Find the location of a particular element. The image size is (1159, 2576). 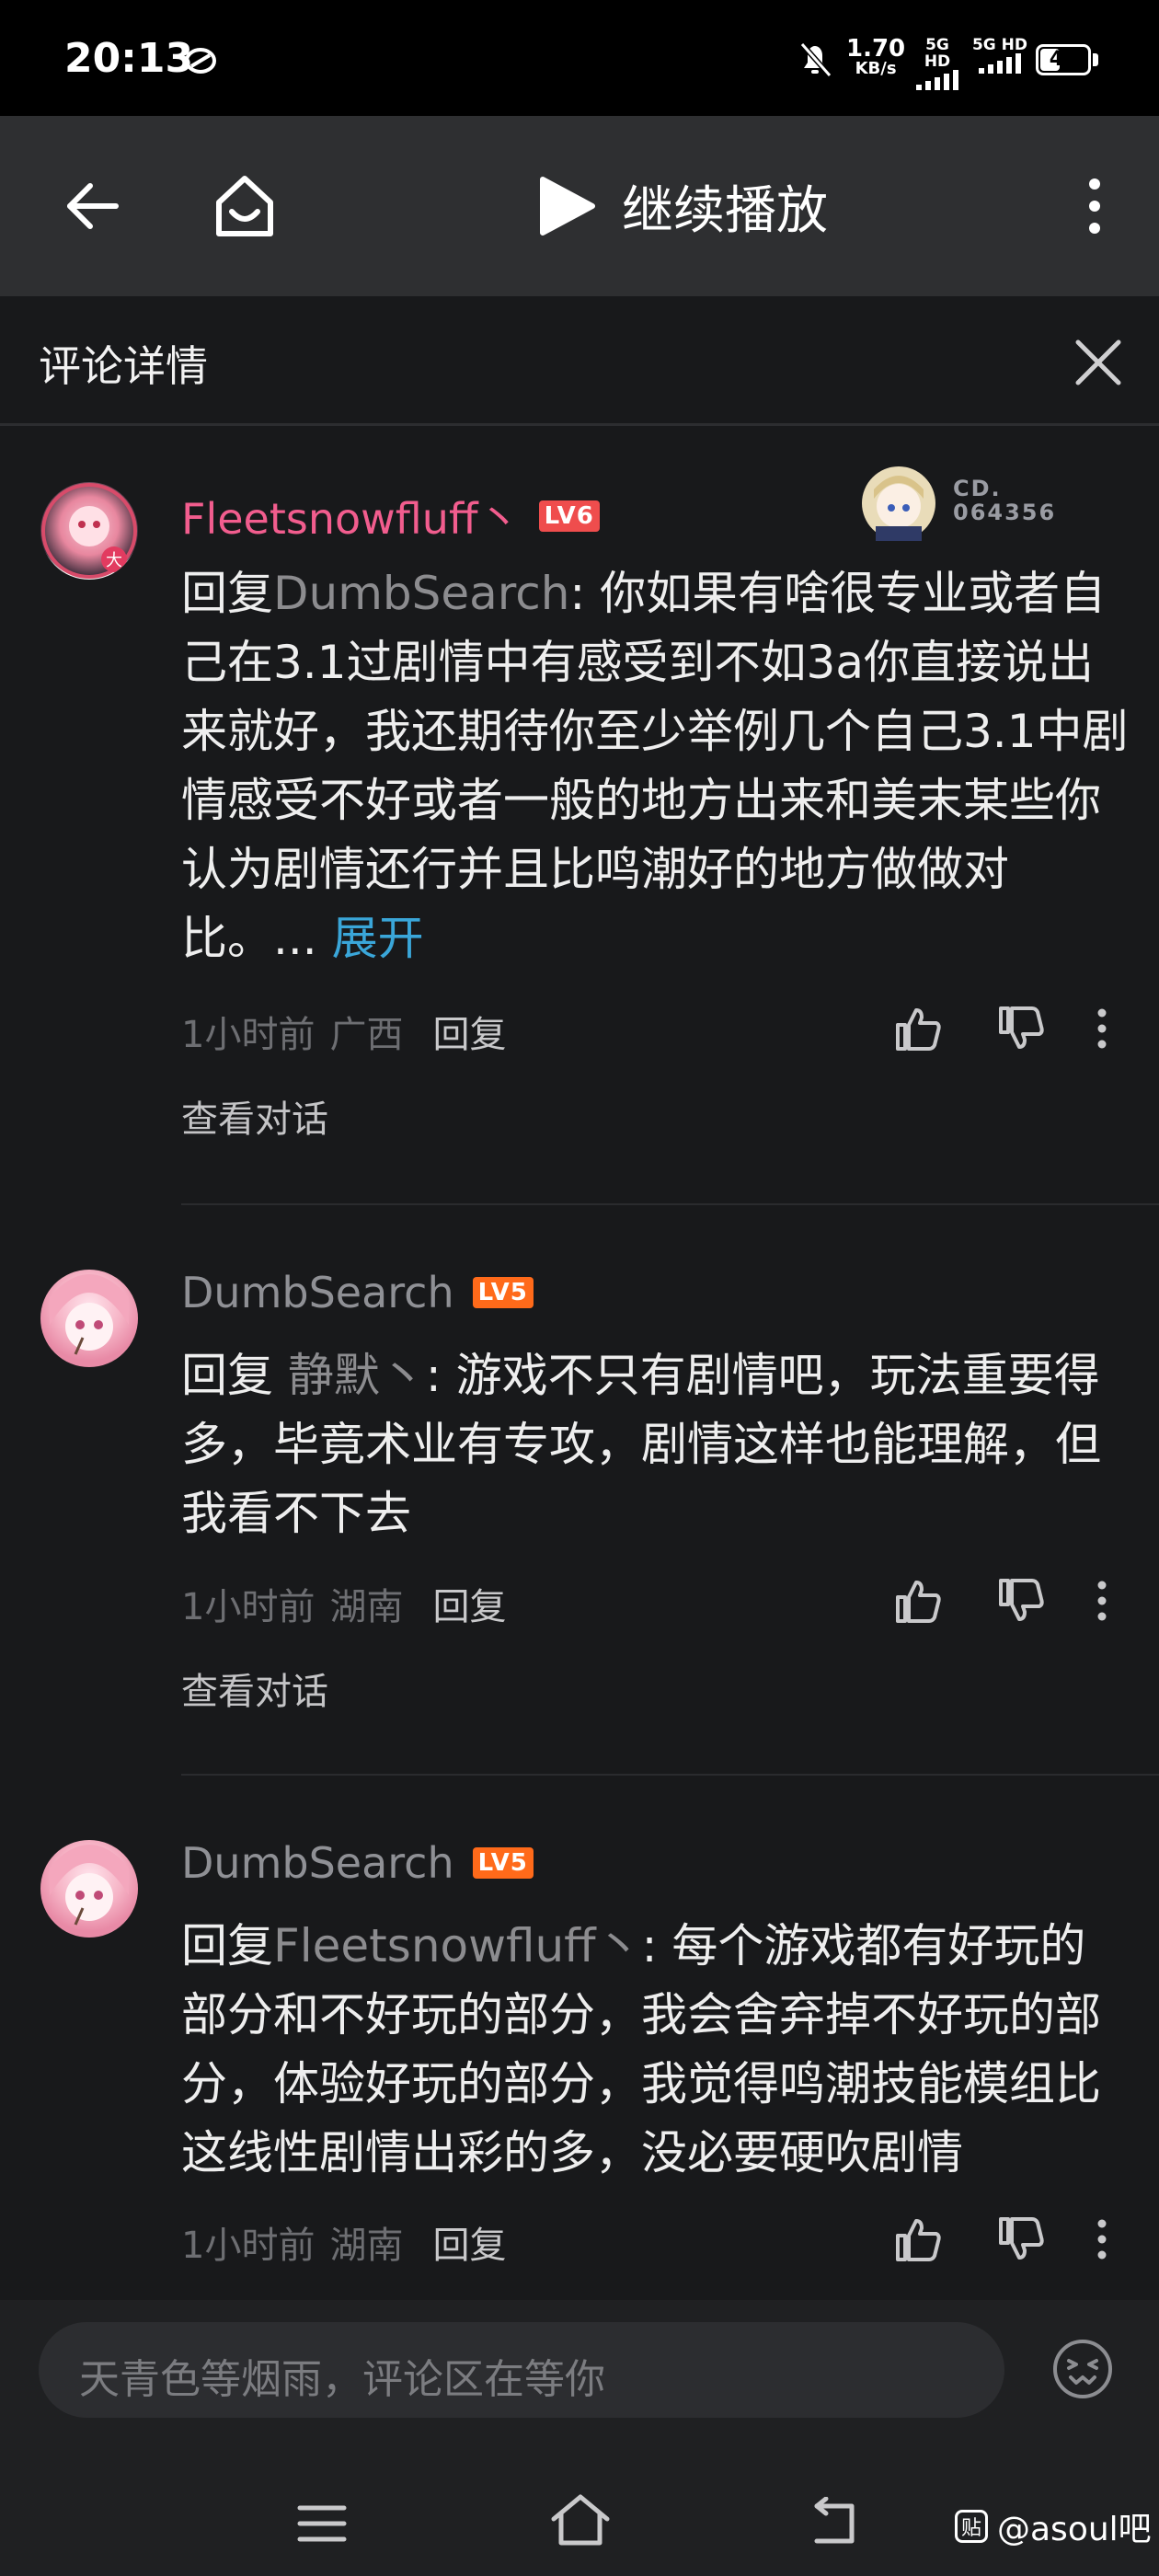

reply-to-user: Fleetsnowfluff丶 is located at coordinates (457, 1945).